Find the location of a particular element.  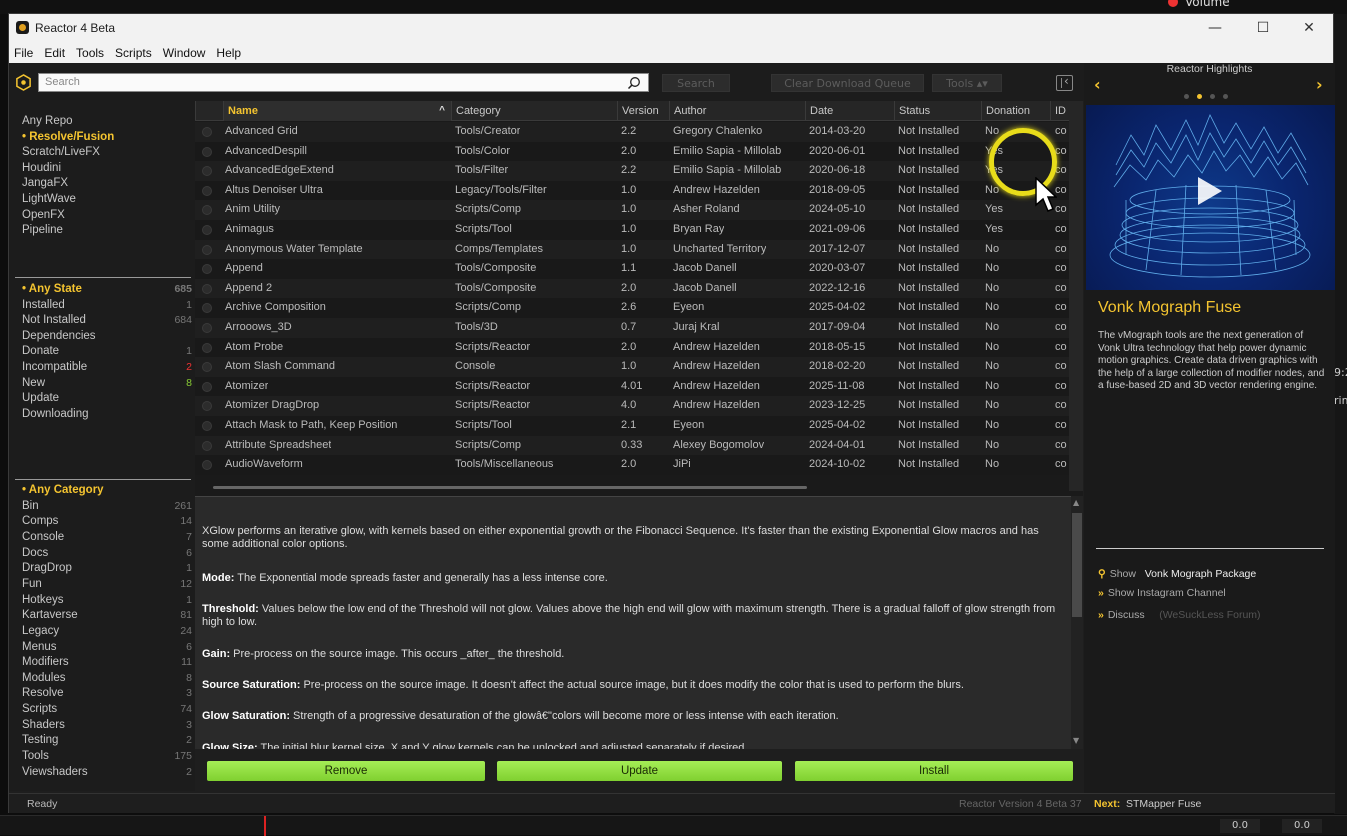

play-icon is located at coordinates (1210, 191).